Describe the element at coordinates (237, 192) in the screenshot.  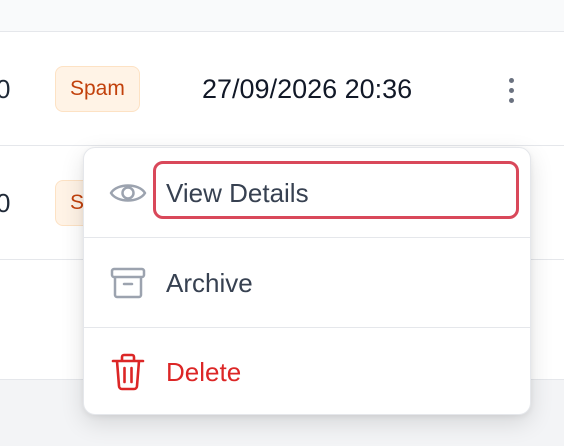
I see `menu-item-label: View Details` at that location.